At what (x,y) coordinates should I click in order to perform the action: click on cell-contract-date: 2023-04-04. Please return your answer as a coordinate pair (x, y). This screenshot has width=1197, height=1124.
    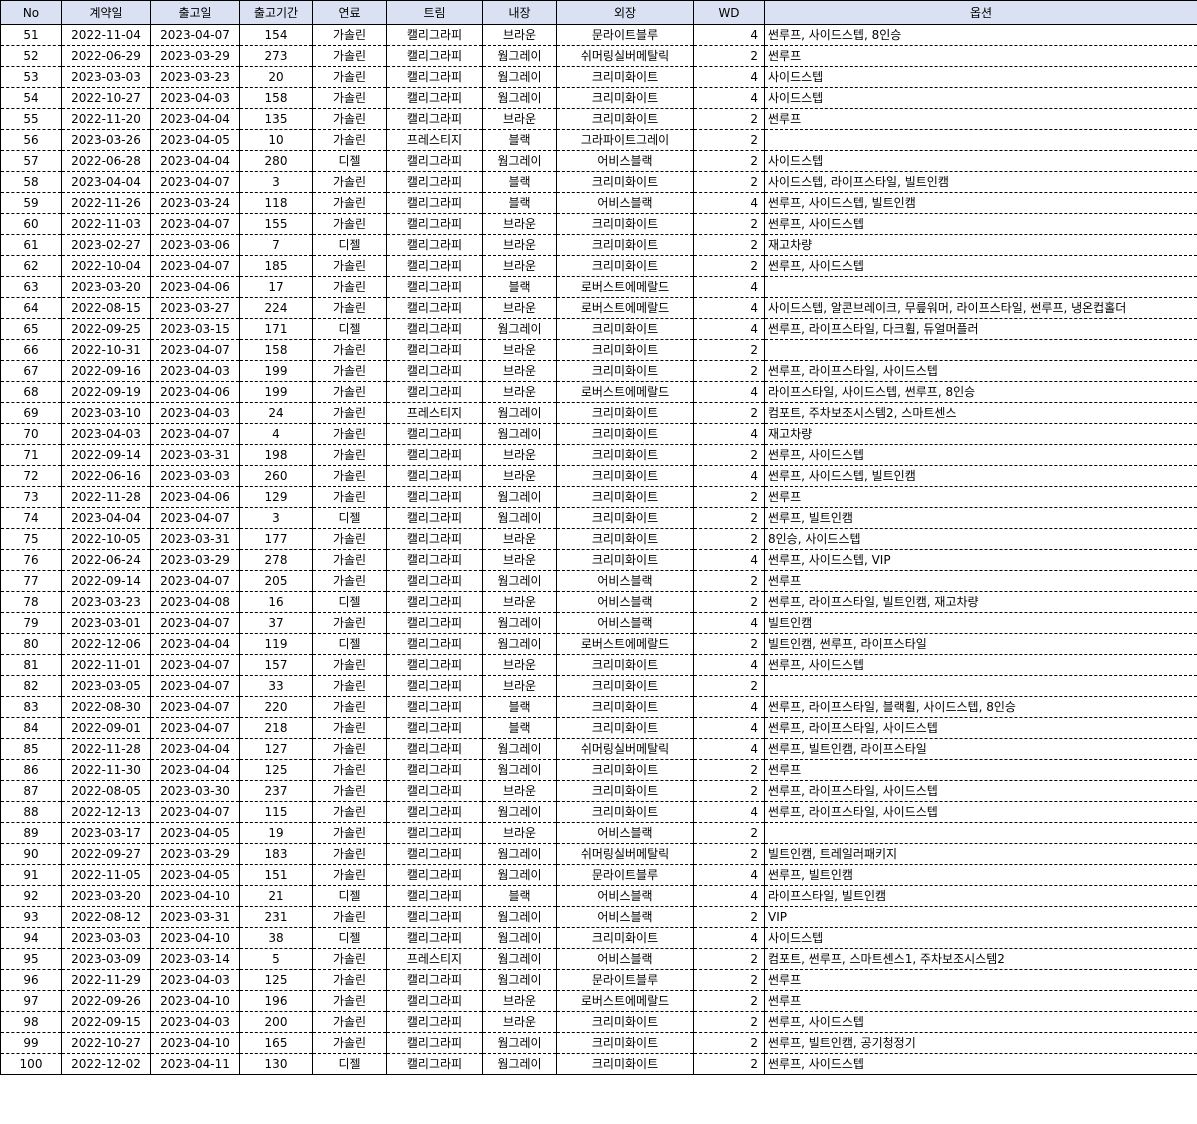
    Looking at the image, I should click on (106, 182).